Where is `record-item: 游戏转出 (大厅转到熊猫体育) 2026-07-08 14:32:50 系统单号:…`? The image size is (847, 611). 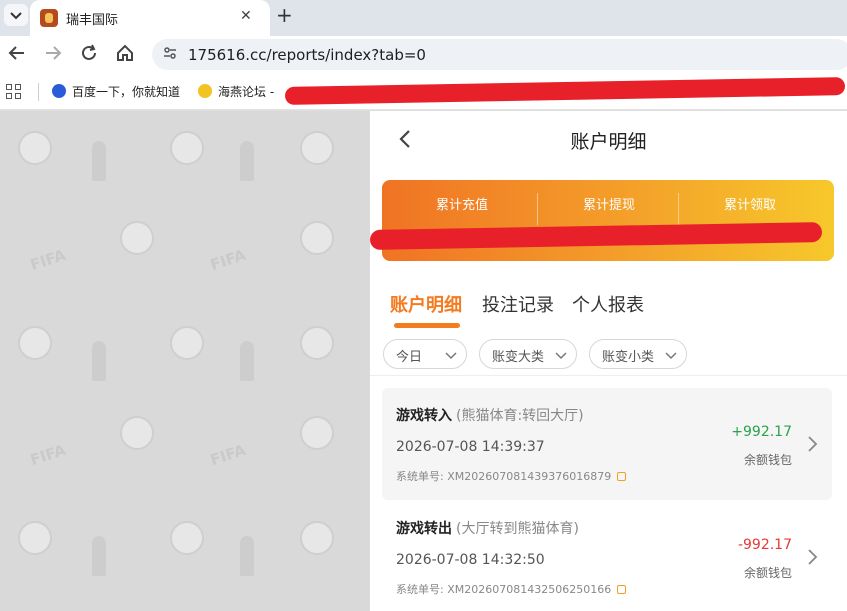
record-item: 游戏转出 (大厅转到熊猫体育) 2026-07-08 14:32:50 系统单号:… is located at coordinates (607, 556).